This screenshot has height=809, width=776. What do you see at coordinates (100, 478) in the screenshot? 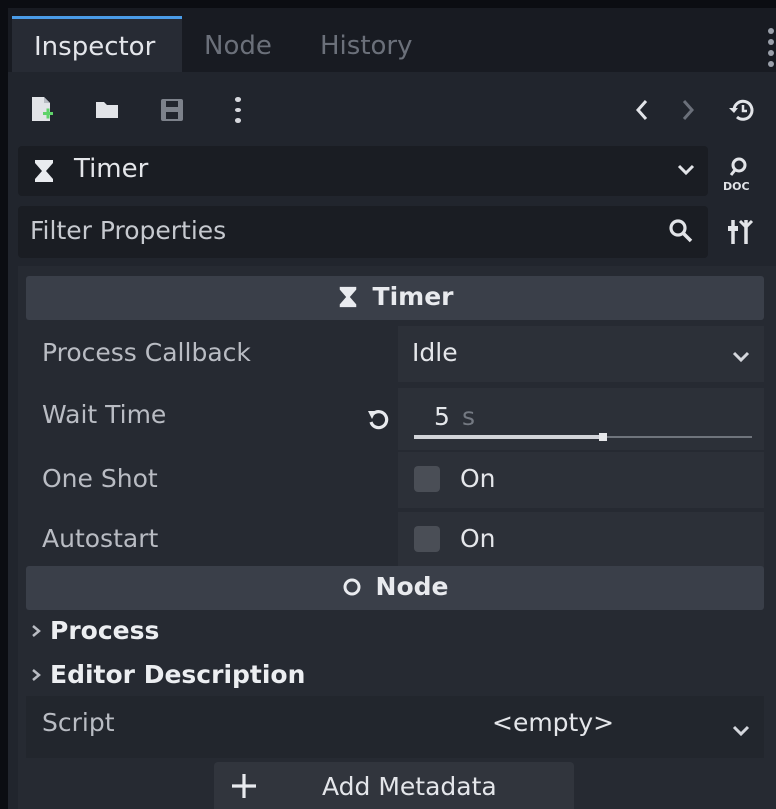
I see `one-shot-label: One Shot` at bounding box center [100, 478].